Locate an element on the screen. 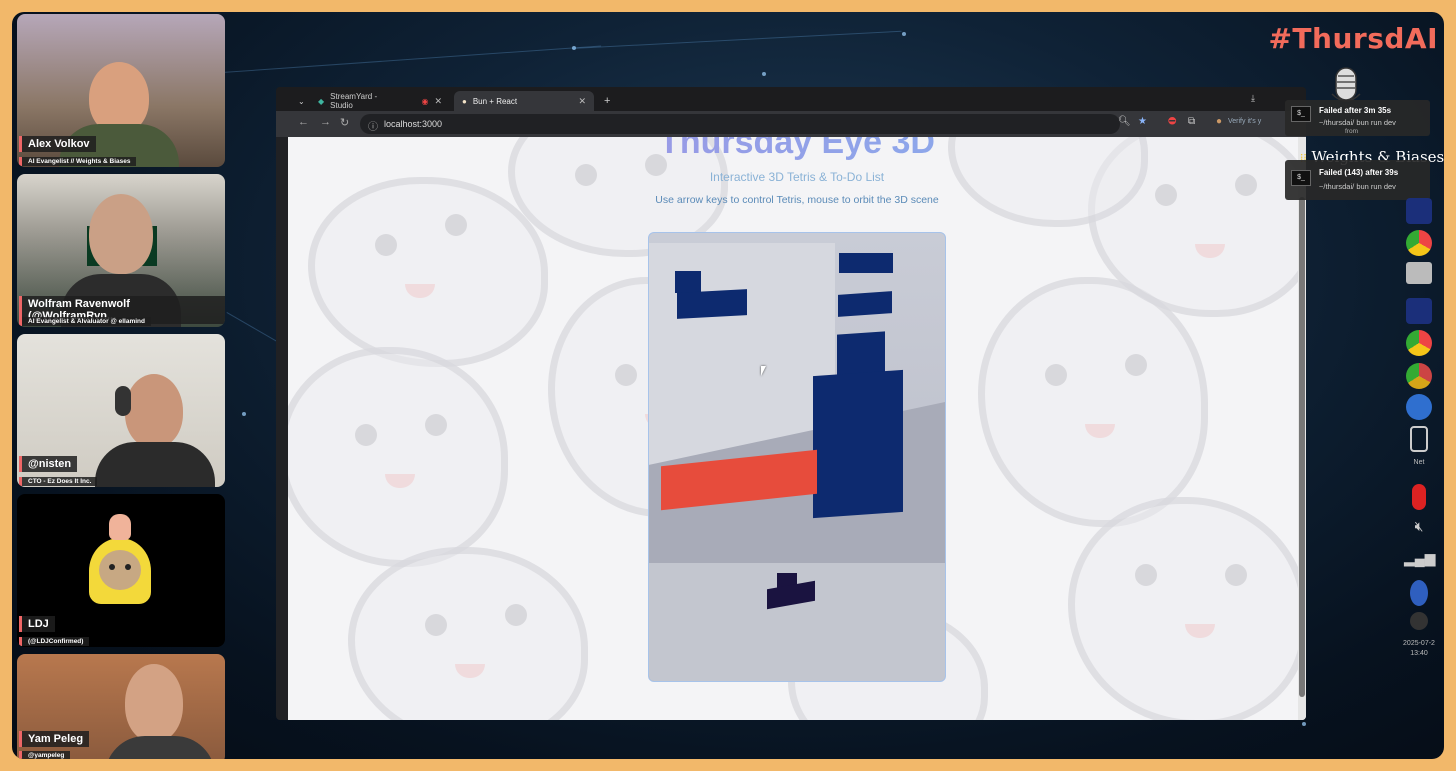 This screenshot has width=1456, height=771. show-brand: #ThursdAI is located at coordinates (1353, 38).